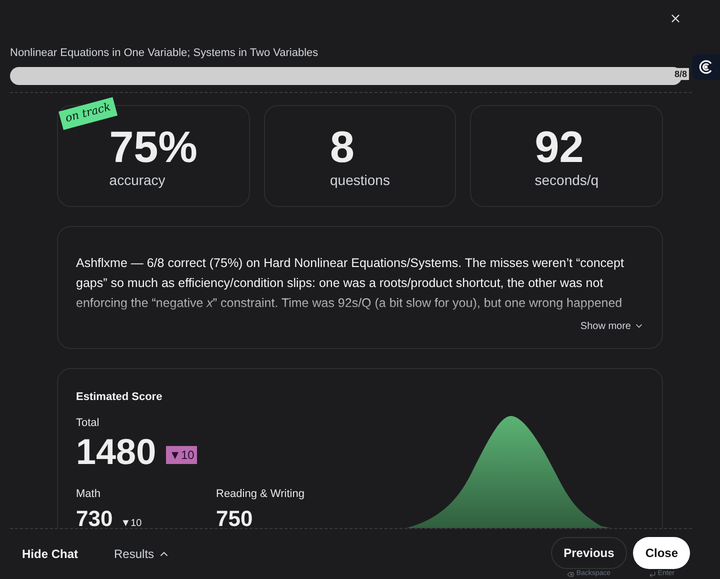 This screenshot has height=579, width=720. Describe the element at coordinates (360, 180) in the screenshot. I see `stat-label: questions` at that location.